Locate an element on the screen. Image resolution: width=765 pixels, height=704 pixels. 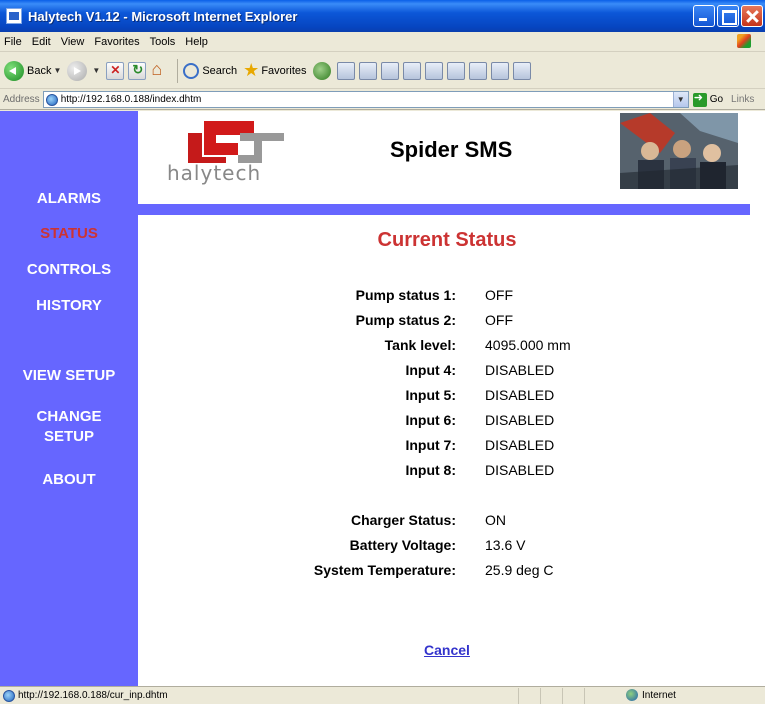
header-divider-band is located at coordinates (444, 209).